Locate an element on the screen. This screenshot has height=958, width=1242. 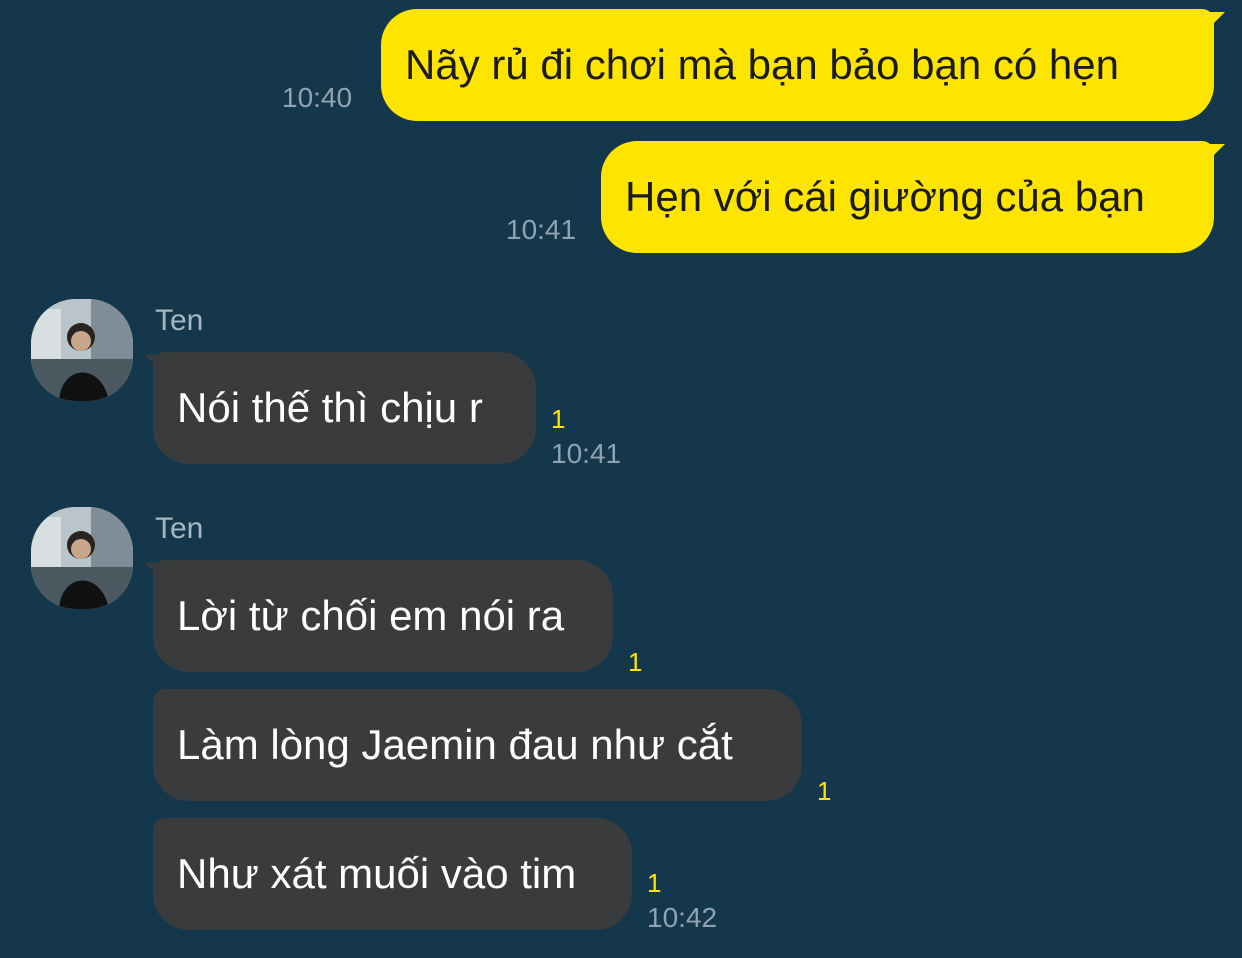
incoming-message-bubble: Lời từ chối em nói ra is located at coordinates (383, 616).